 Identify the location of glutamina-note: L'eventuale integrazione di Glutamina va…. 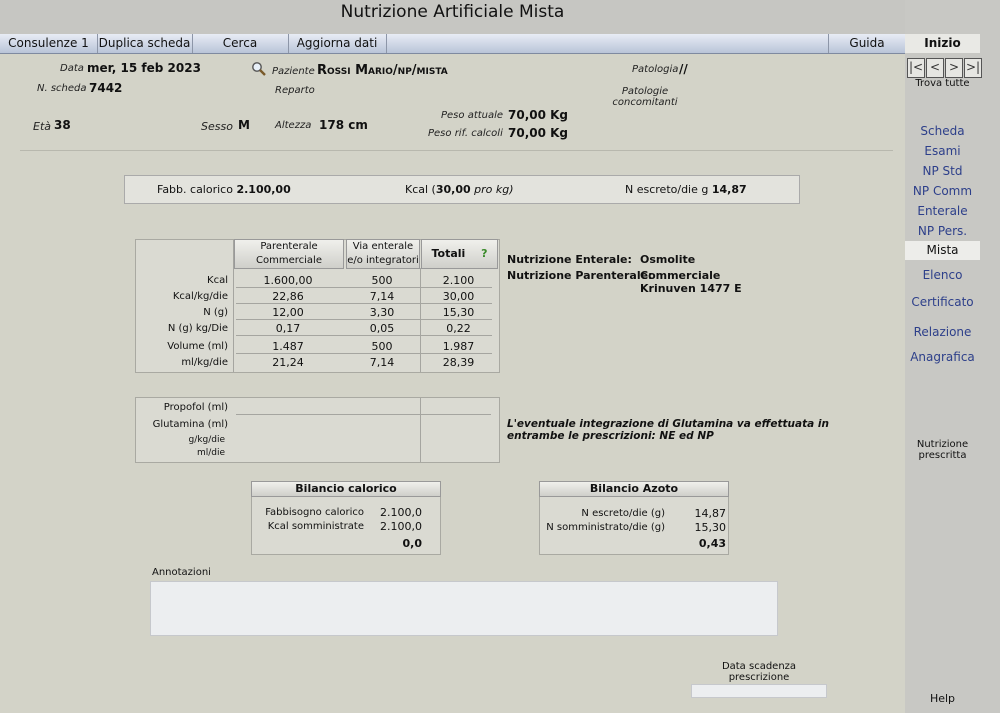
(668, 430).